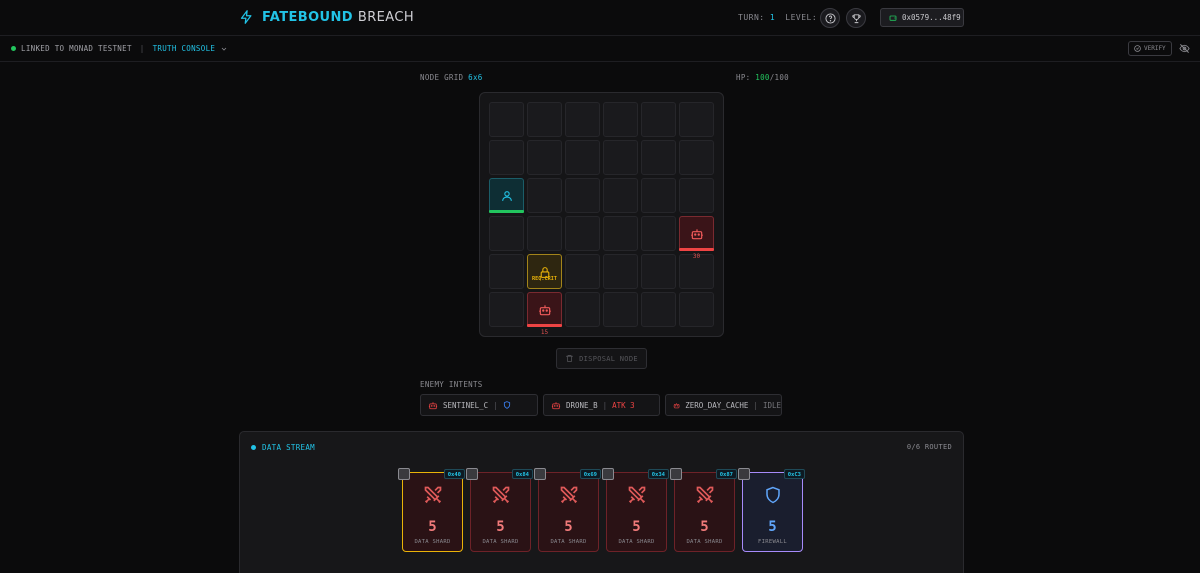 The image size is (1200, 573). I want to click on brand-secondary: BREACH, so click(386, 17).